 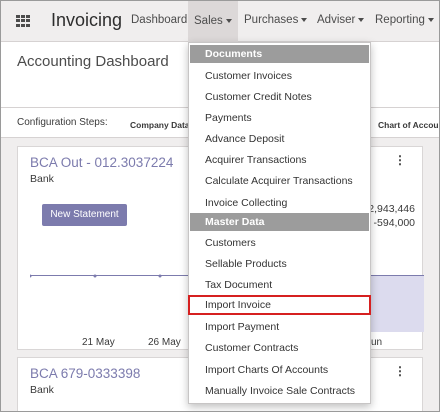 What do you see at coordinates (98, 342) in the screenshot?
I see `graph-tick-label: 21 May` at bounding box center [98, 342].